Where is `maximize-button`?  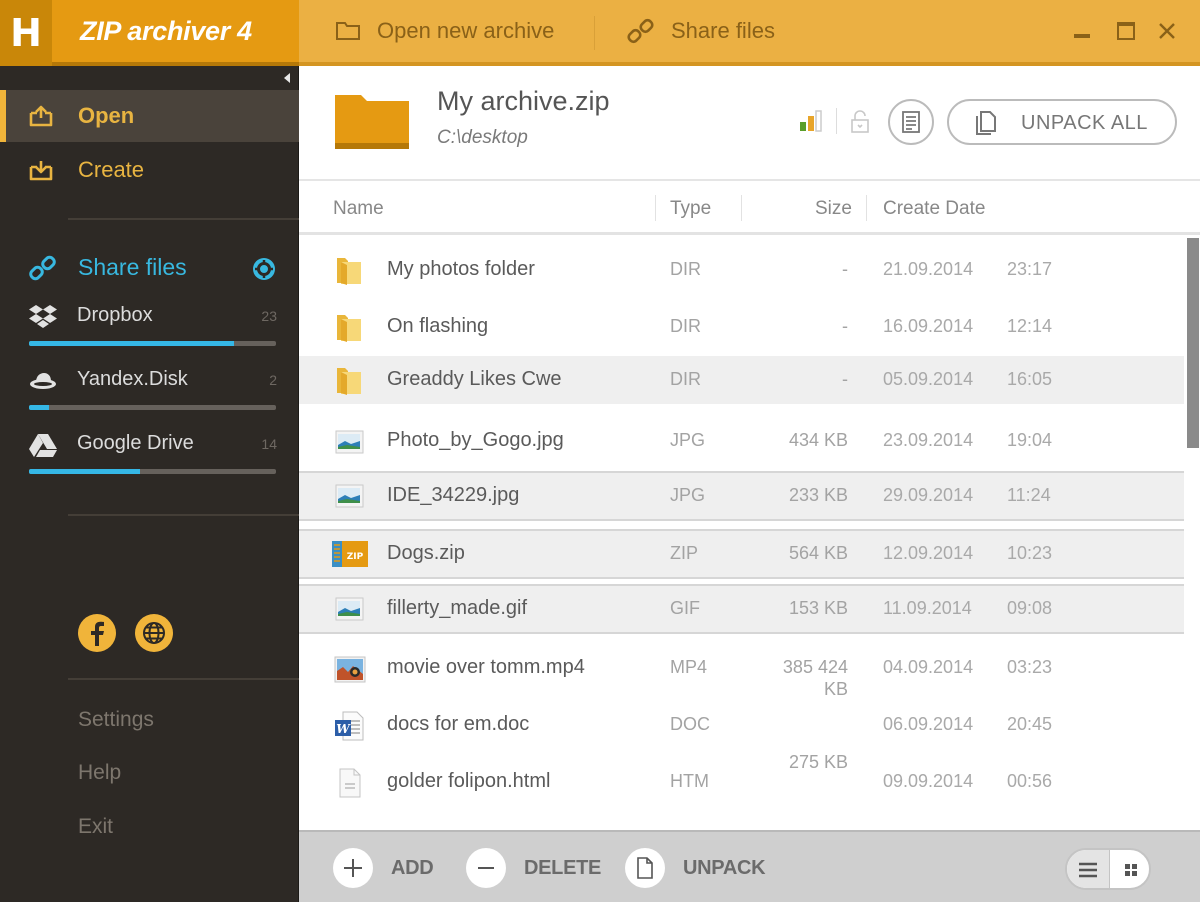 maximize-button is located at coordinates (1126, 31).